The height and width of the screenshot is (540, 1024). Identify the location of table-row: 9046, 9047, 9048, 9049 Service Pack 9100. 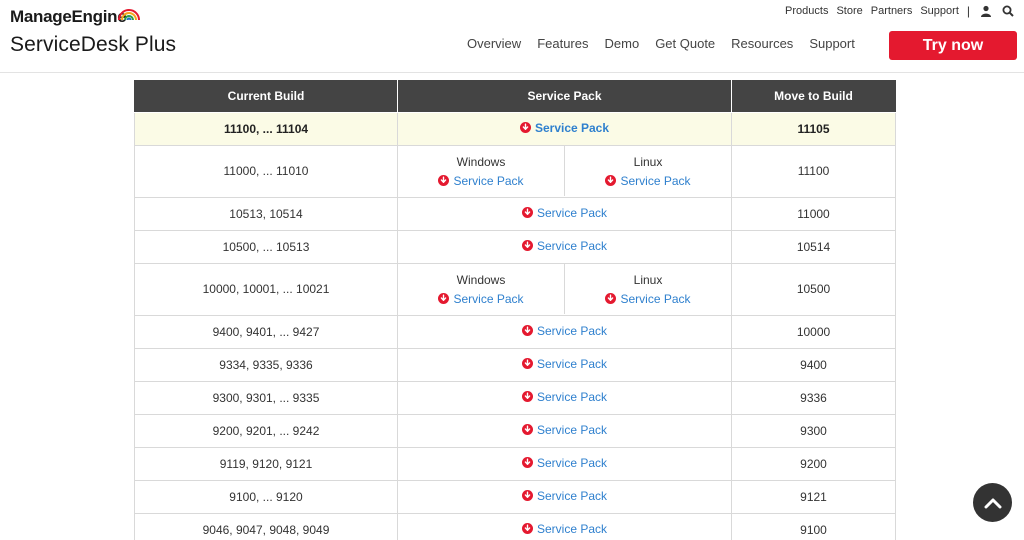
(515, 526).